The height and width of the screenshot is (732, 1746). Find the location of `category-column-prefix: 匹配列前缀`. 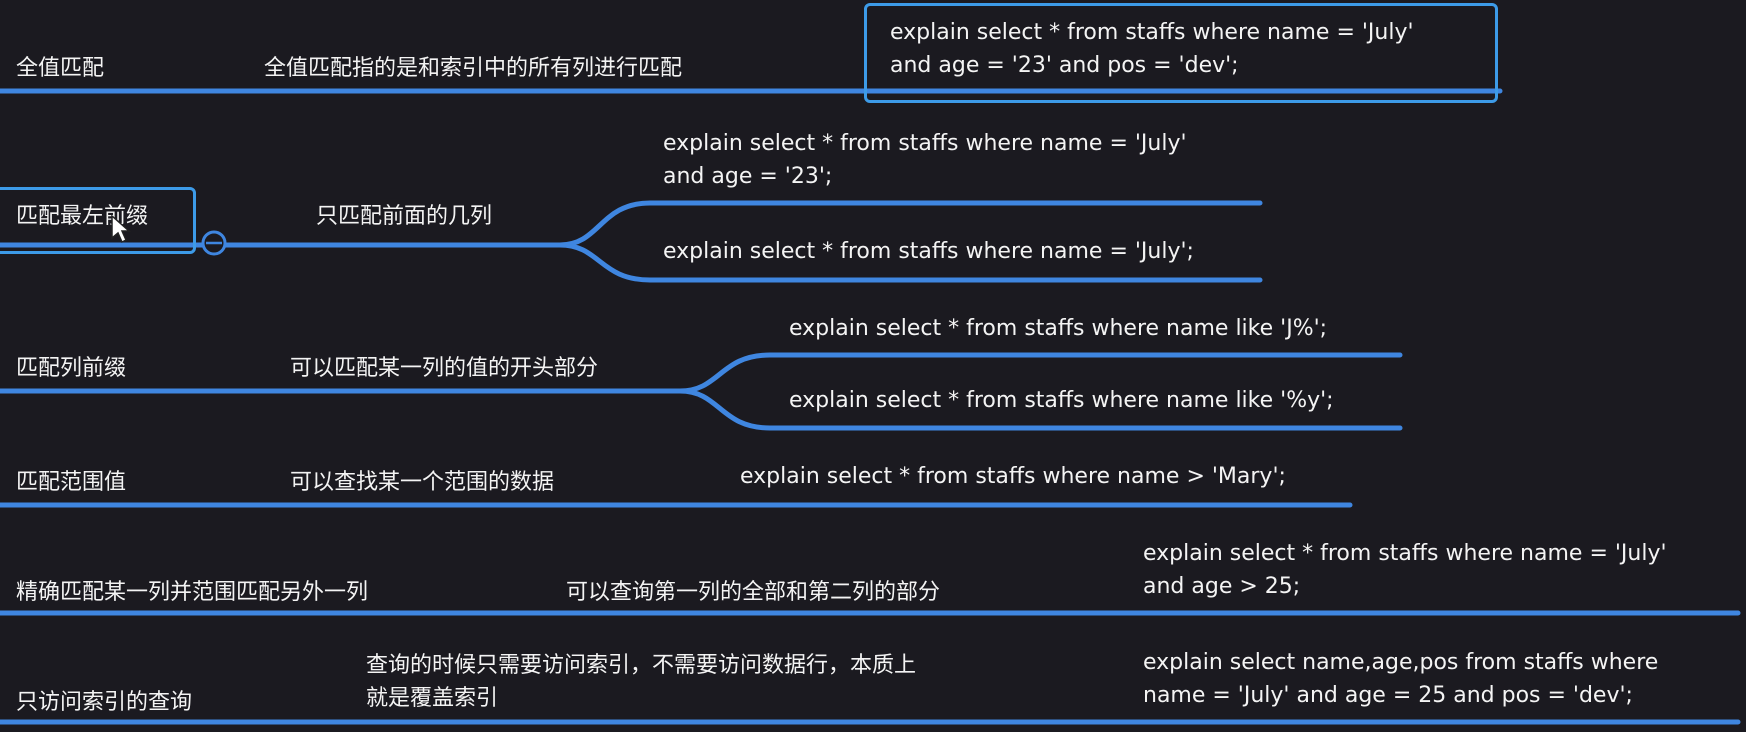

category-column-prefix: 匹配列前缀 is located at coordinates (71, 366).